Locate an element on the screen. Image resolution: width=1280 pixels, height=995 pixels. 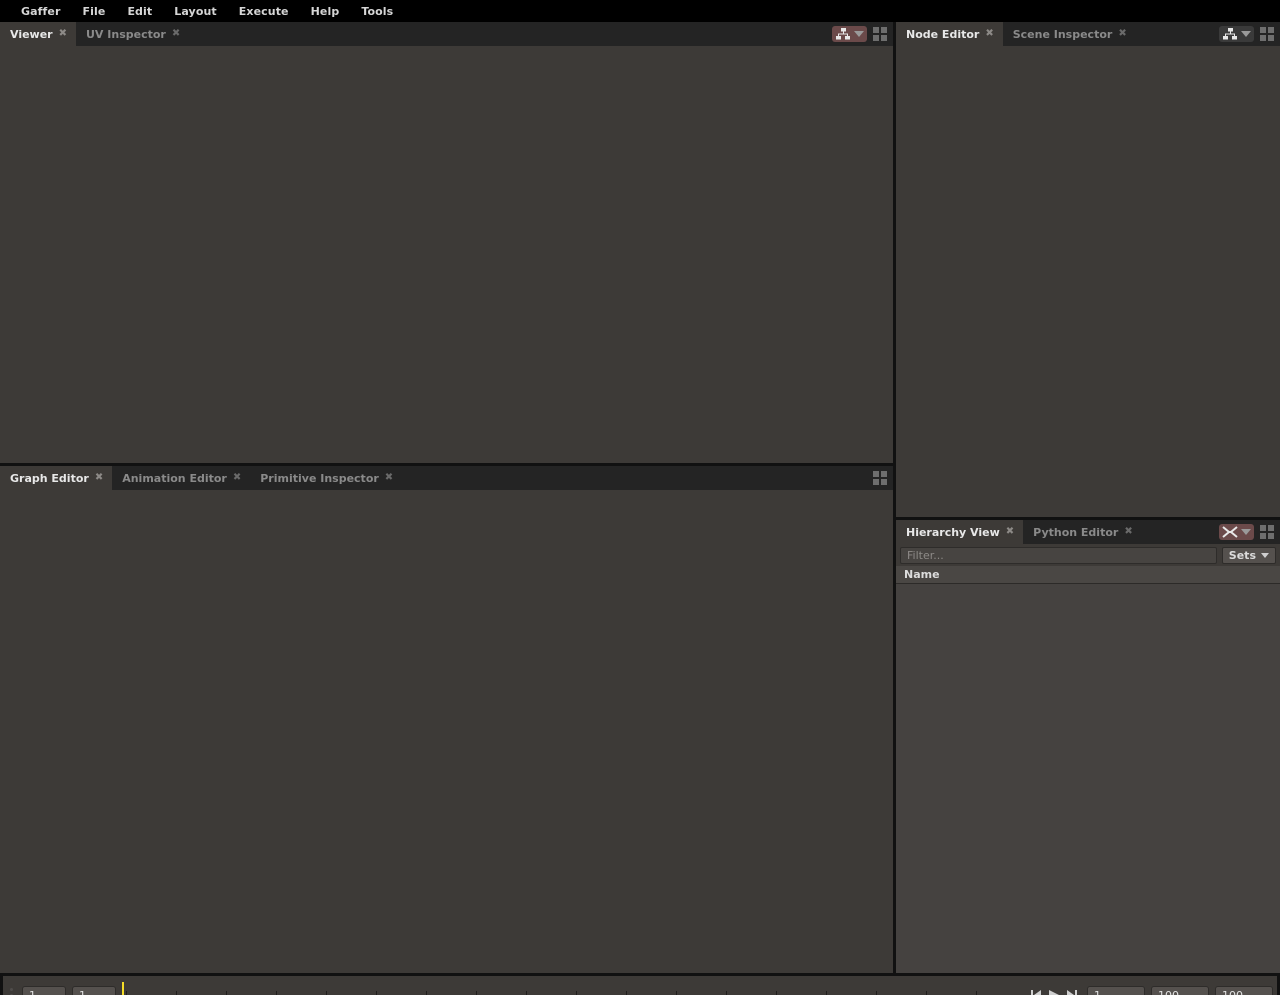
tab-primitive-inspector: Primitive Inspector ✖ is located at coordinates (326, 478).